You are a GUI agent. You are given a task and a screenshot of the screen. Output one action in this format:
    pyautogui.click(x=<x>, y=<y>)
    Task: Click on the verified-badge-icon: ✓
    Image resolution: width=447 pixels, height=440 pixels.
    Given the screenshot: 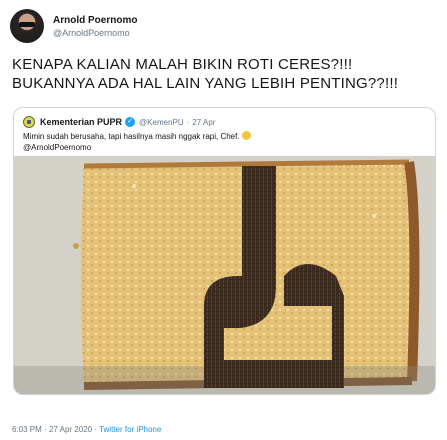 What is the action you would take?
    pyautogui.click(x=130, y=122)
    